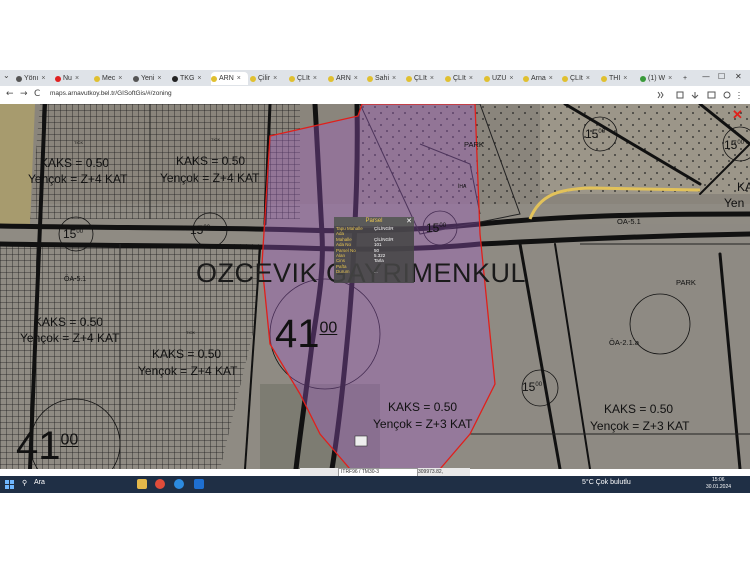  What do you see at coordinates (160, 484) in the screenshot?
I see `chrome-icon` at bounding box center [160, 484].